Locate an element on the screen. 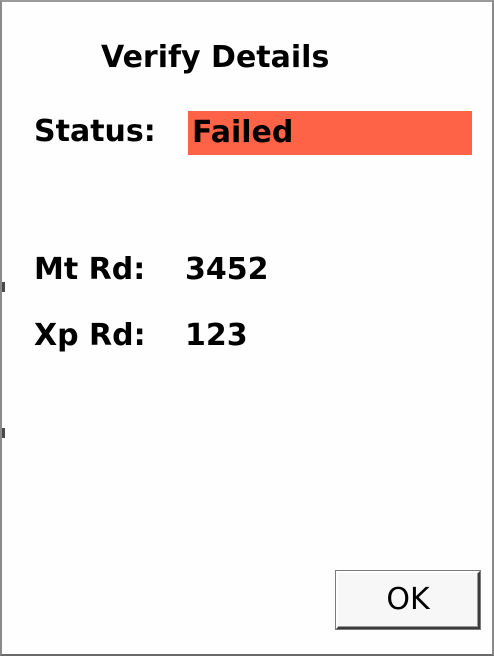 The width and height of the screenshot is (494, 656). status-label: Status: is located at coordinates (95, 131).